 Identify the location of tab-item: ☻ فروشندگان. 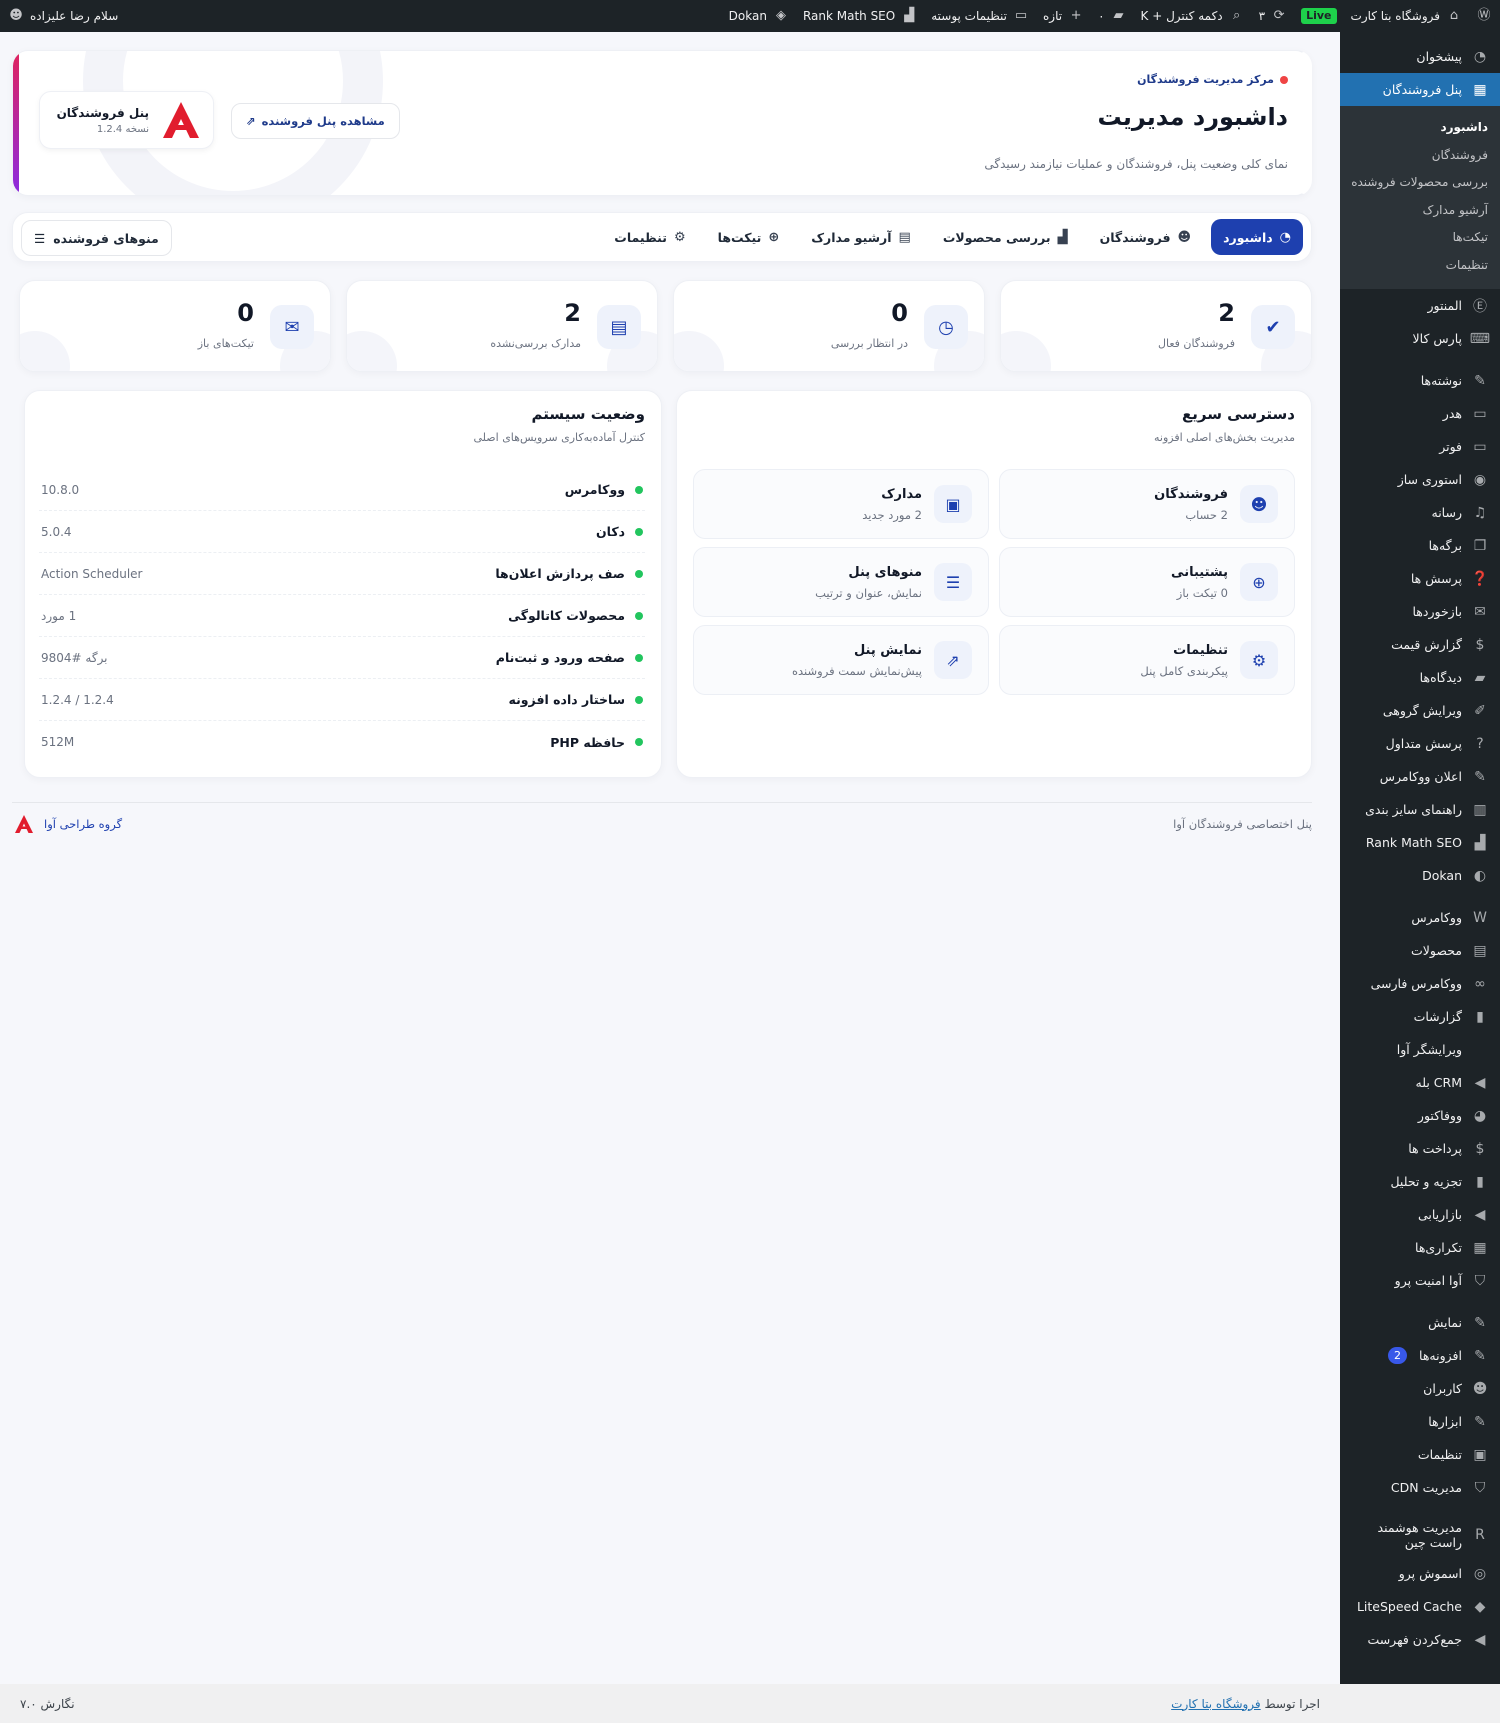
(1146, 237).